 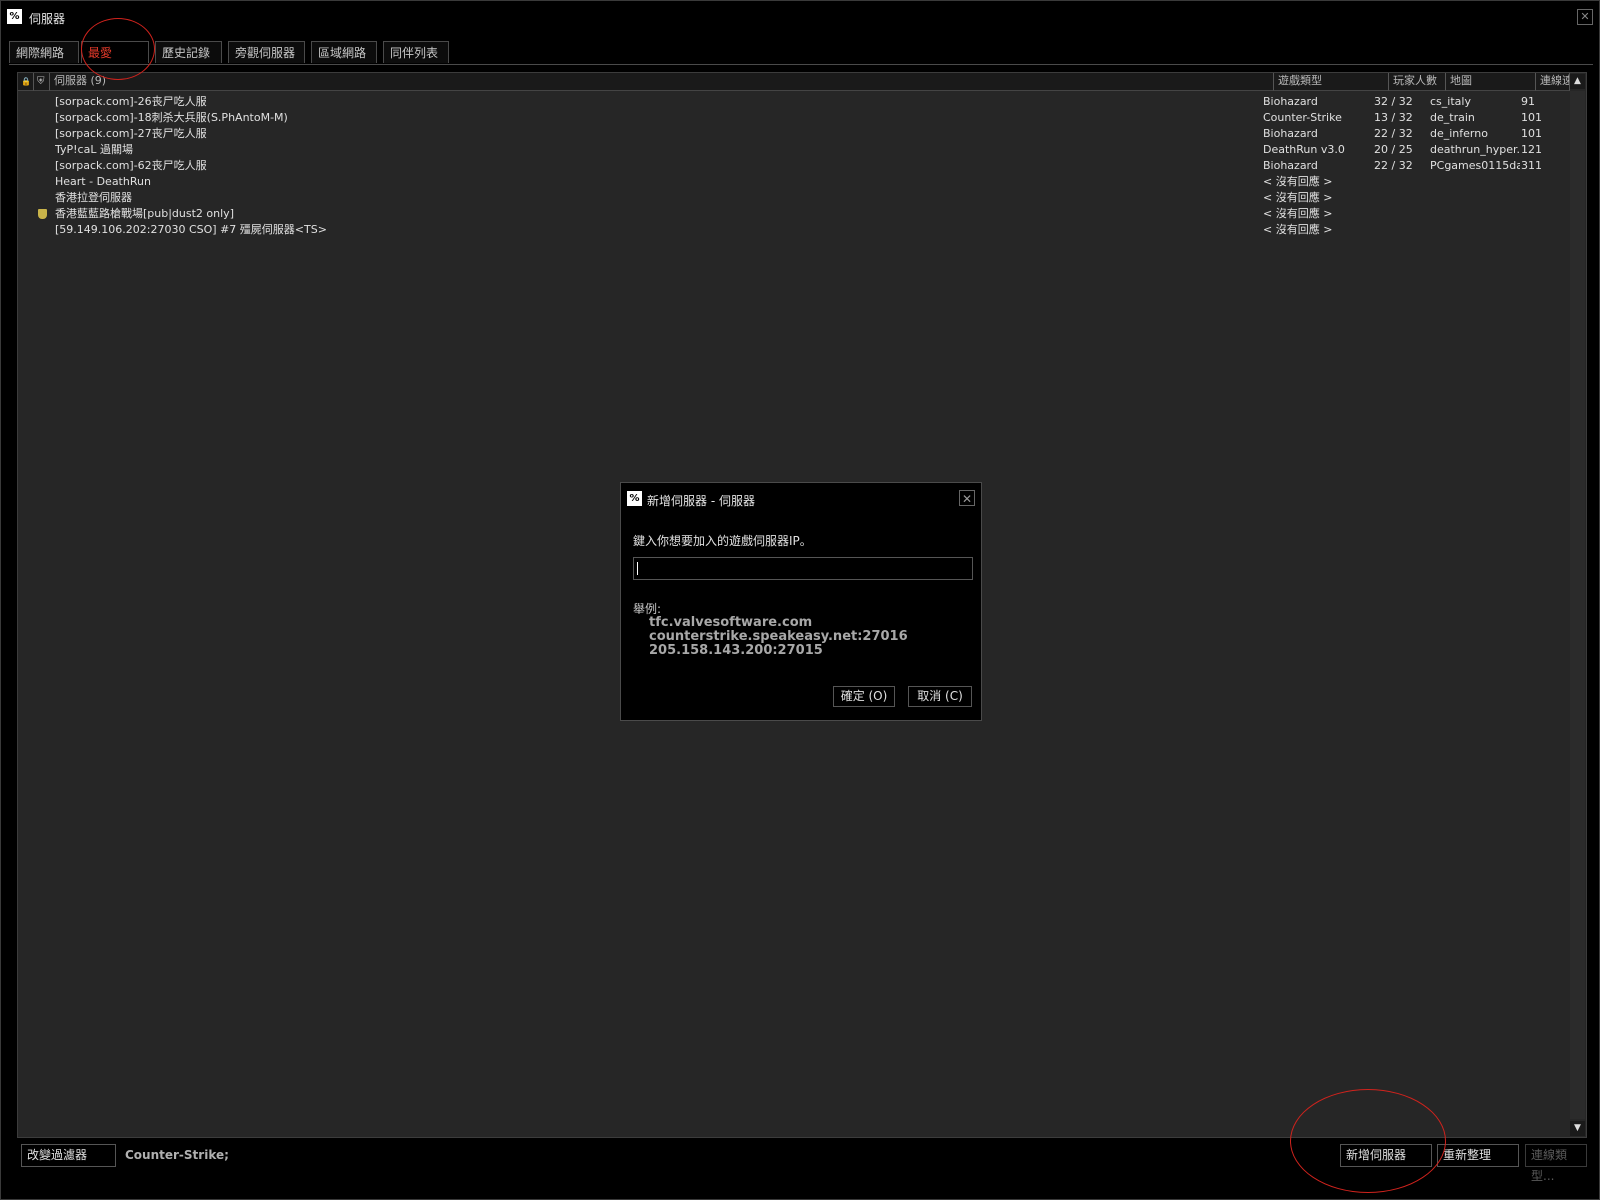 What do you see at coordinates (800, 18) in the screenshot?
I see `title-bar: % 伺服器 ✕` at bounding box center [800, 18].